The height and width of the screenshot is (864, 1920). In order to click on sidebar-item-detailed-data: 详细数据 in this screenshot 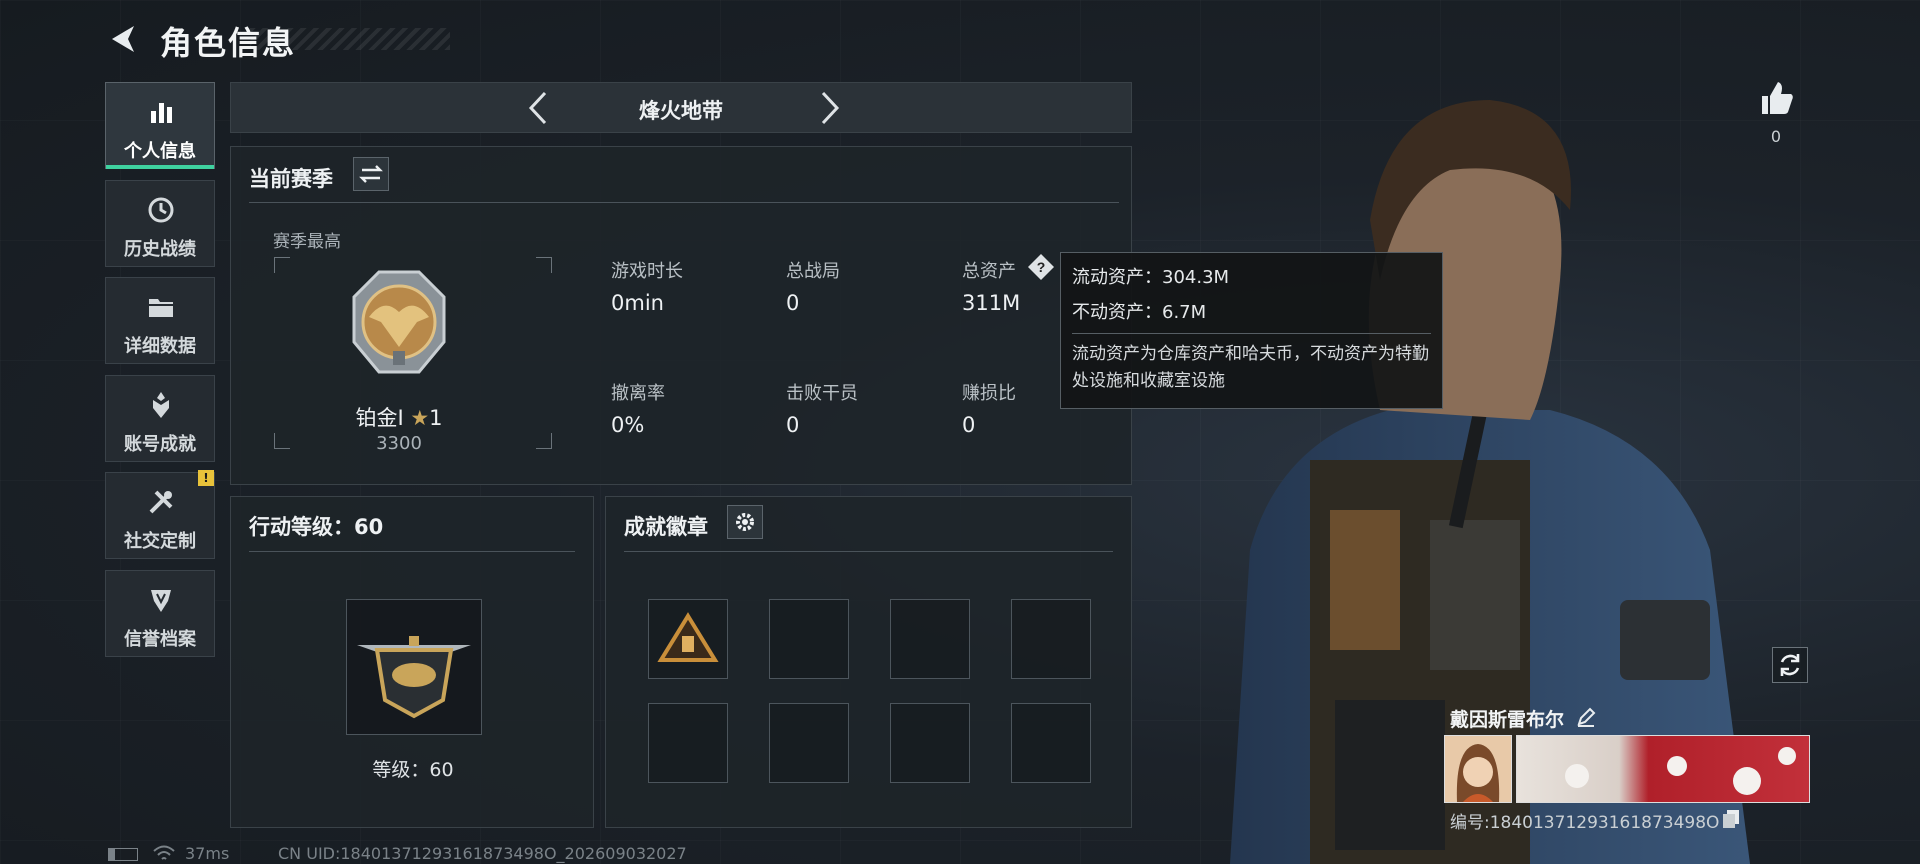, I will do `click(160, 320)`.